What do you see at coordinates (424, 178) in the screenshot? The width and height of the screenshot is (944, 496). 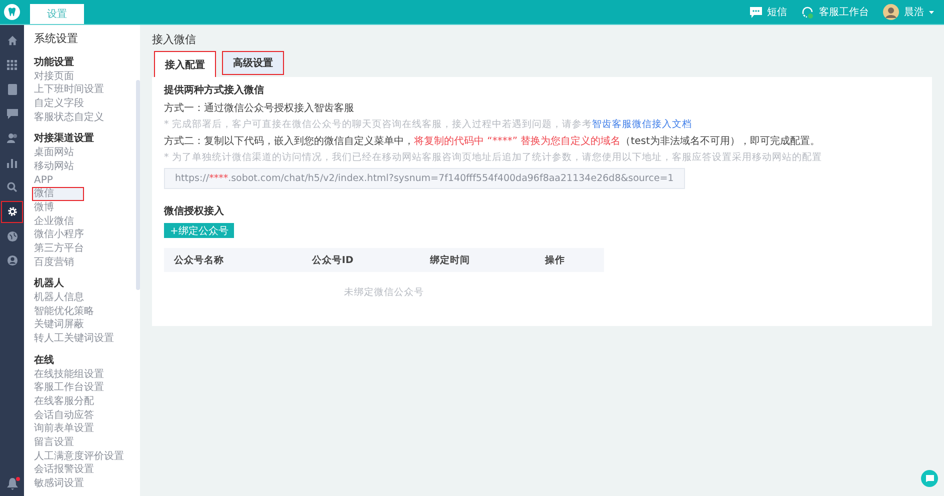 I see `url-field: https://****.sobot.com/chat/h5/v2/index.html?sysnum=7f140fff554f400da96f8aa21134e26d8&source=1` at bounding box center [424, 178].